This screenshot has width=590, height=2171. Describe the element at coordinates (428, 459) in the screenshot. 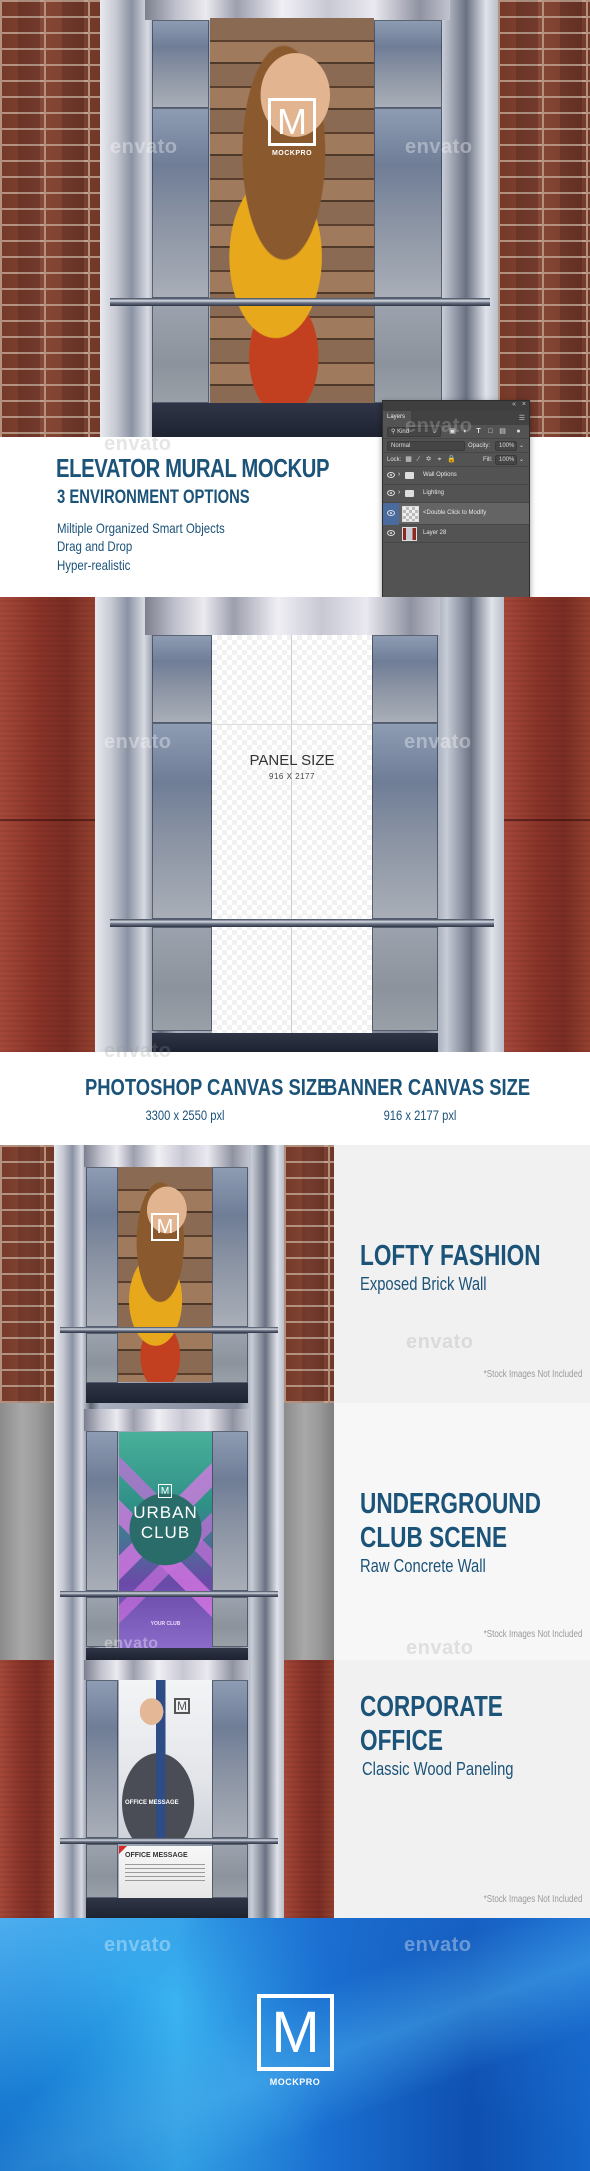

I see `lock-move-icon: ✡` at that location.